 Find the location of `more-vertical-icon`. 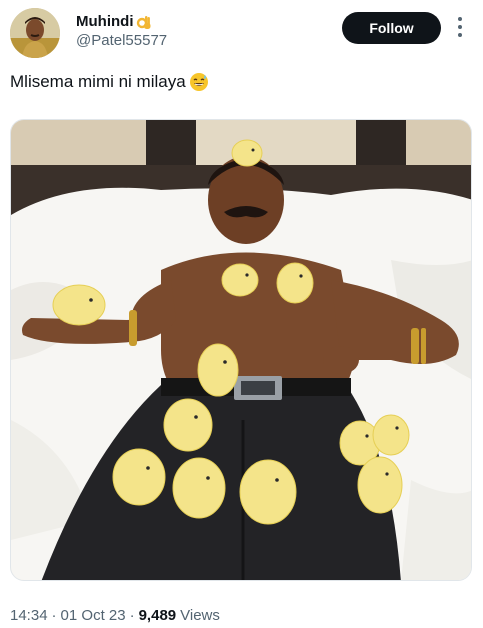

more-vertical-icon is located at coordinates (460, 27).